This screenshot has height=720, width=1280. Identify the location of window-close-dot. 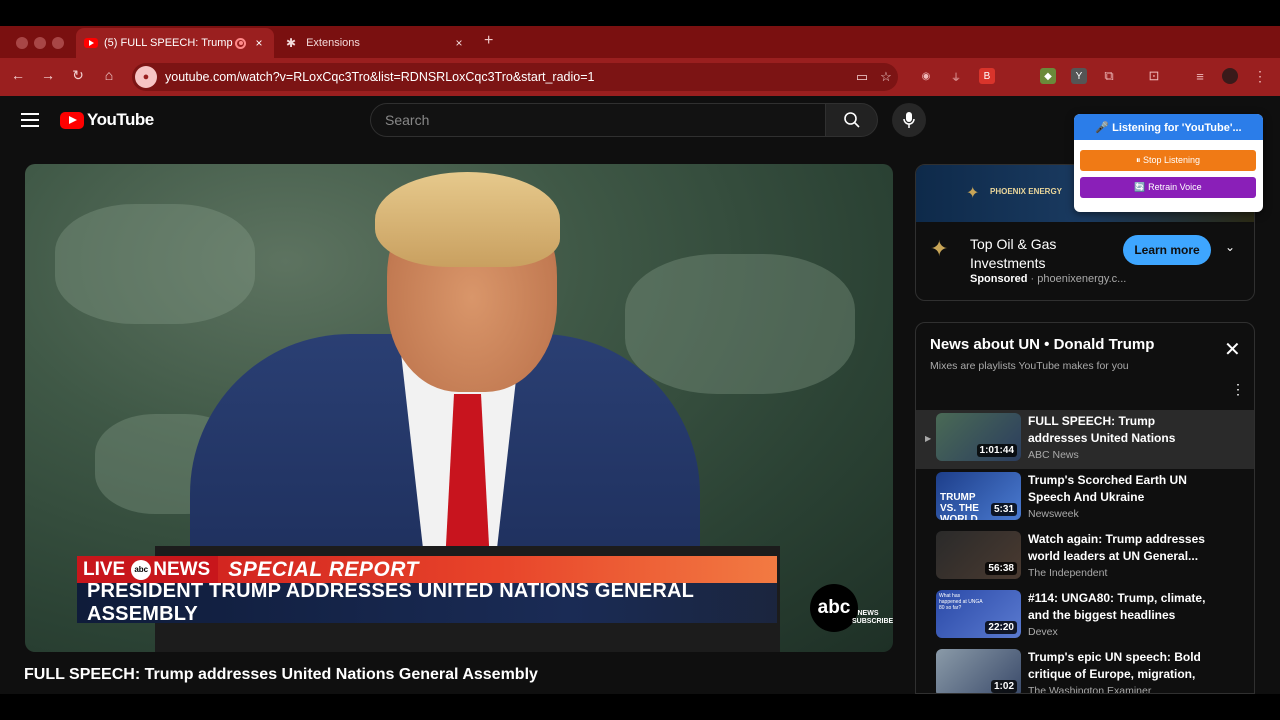
(22, 43).